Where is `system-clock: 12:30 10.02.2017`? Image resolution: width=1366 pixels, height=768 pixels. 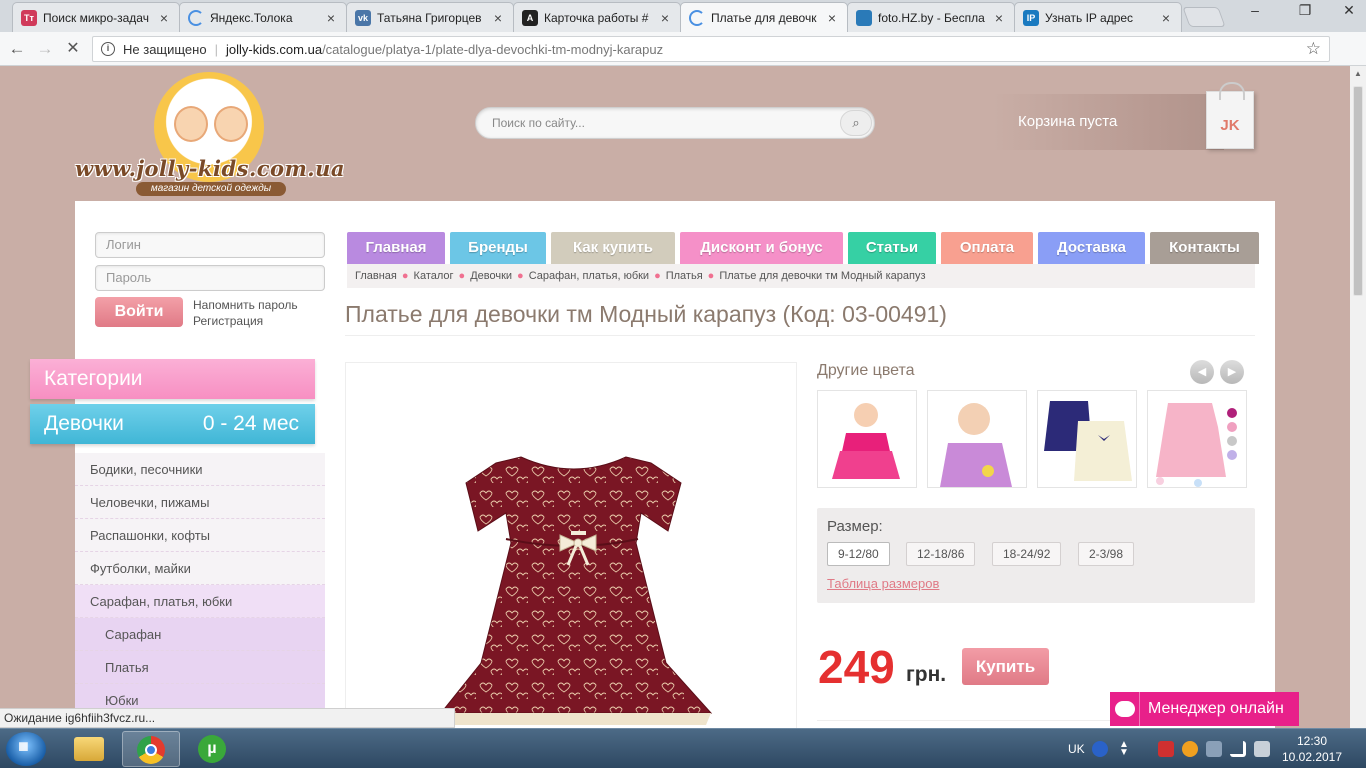
system-clock: 12:30 10.02.2017 is located at coordinates (1312, 749).